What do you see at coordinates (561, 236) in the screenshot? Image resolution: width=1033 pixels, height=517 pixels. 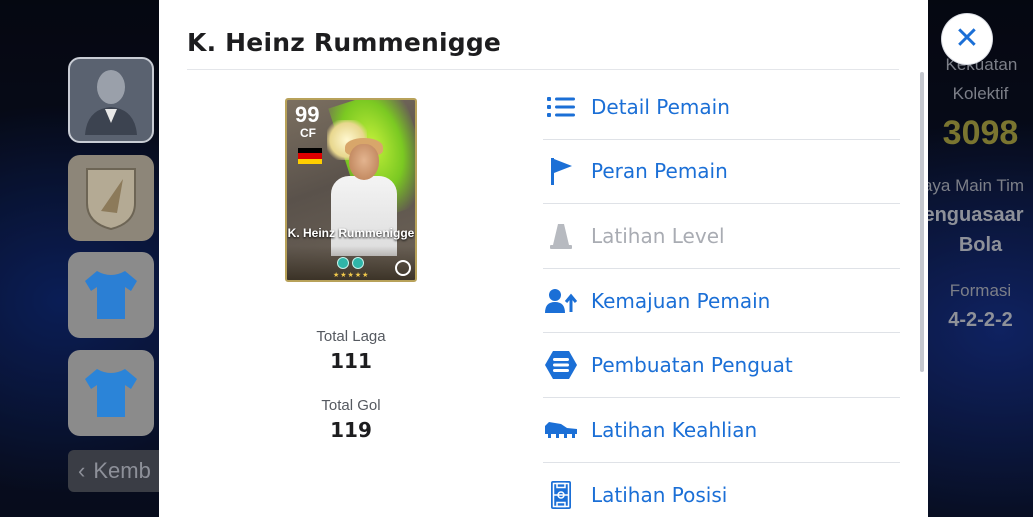 I see `cone-icon` at bounding box center [561, 236].